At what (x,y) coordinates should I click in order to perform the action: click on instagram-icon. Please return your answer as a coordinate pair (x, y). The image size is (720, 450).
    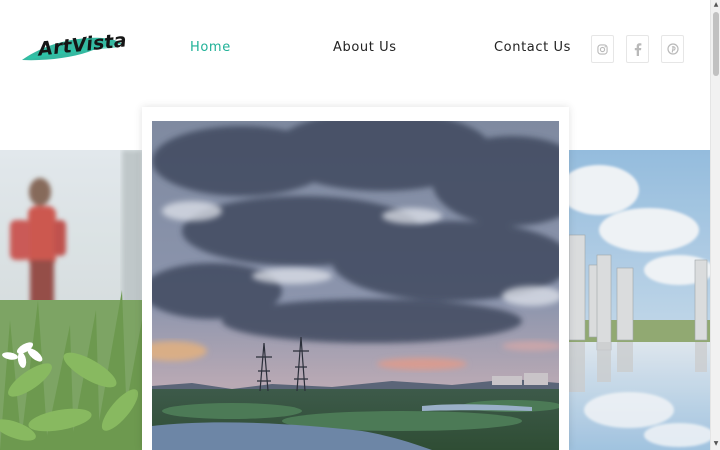
    Looking at the image, I should click on (602, 49).